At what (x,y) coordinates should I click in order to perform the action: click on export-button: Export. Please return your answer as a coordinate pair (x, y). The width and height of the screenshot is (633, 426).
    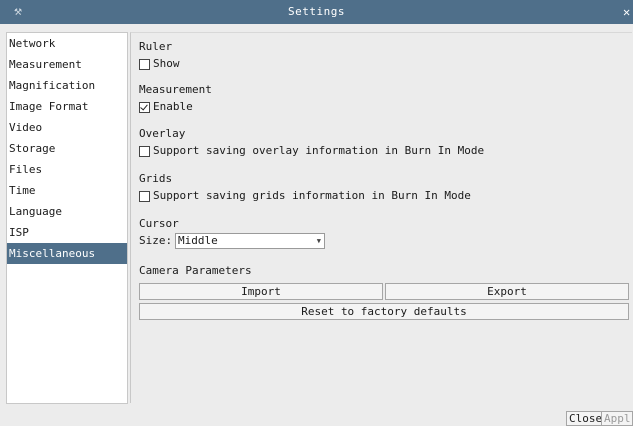
    Looking at the image, I should click on (507, 291).